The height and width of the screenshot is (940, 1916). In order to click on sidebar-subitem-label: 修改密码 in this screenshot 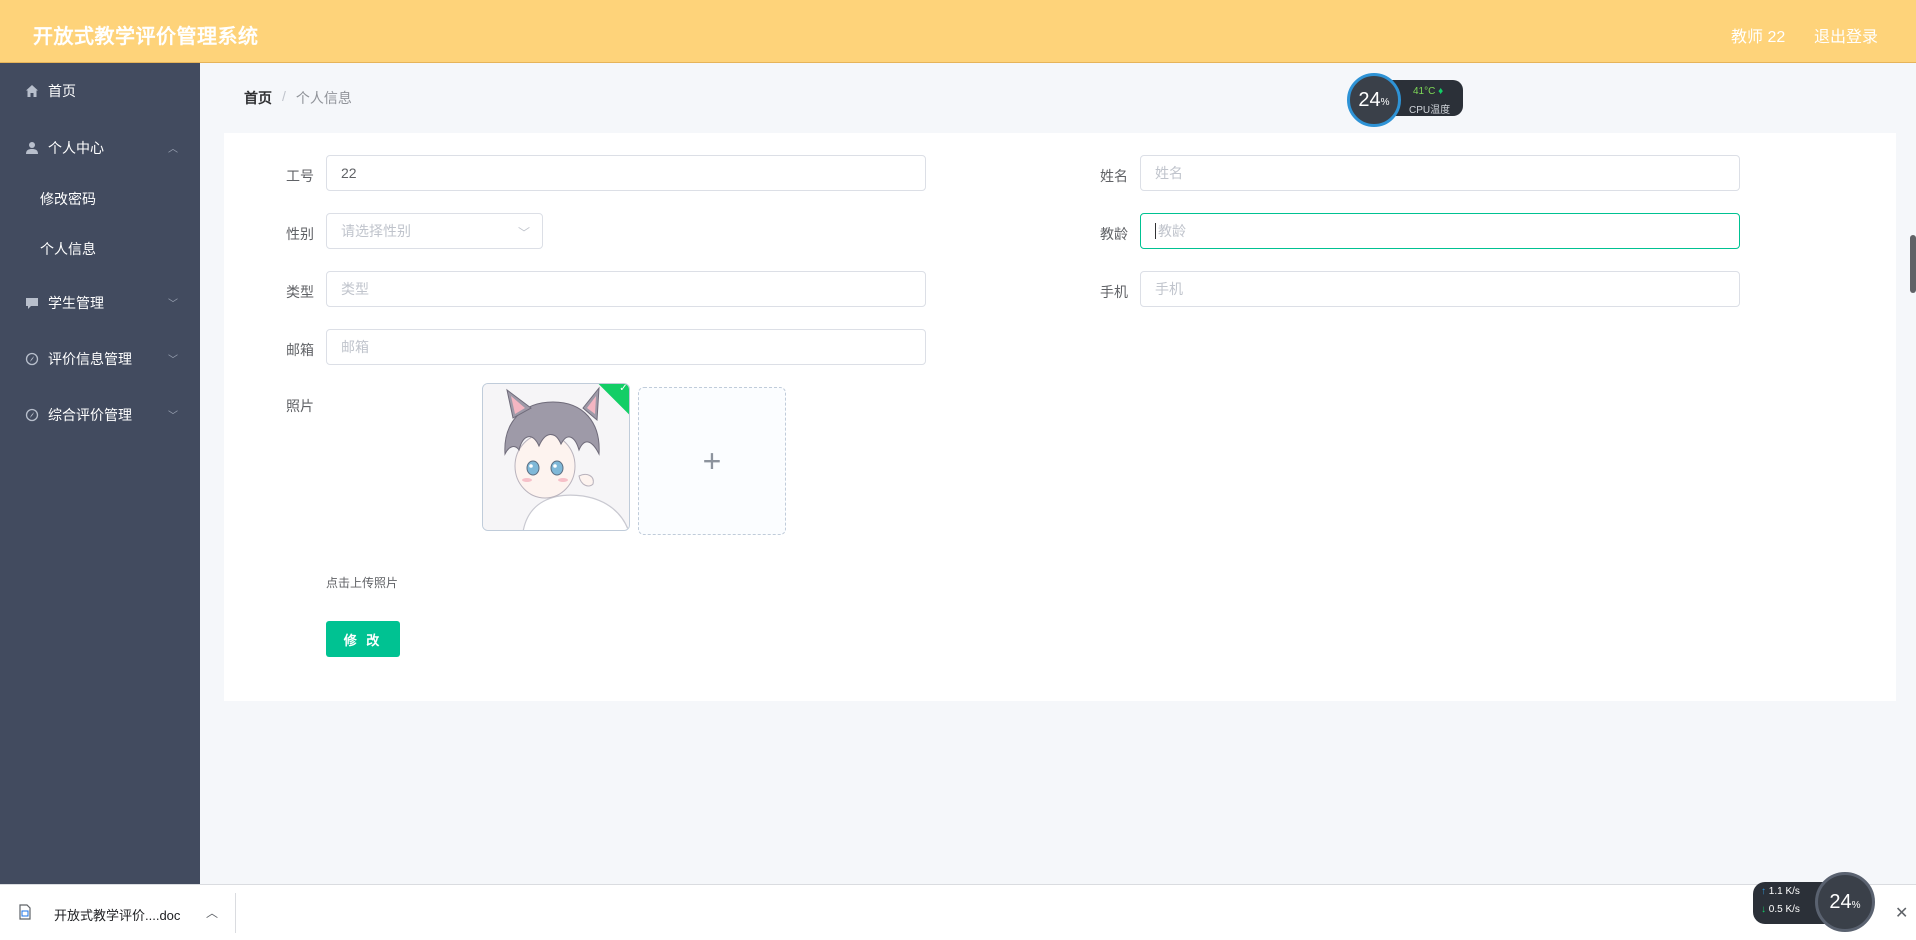, I will do `click(68, 199)`.